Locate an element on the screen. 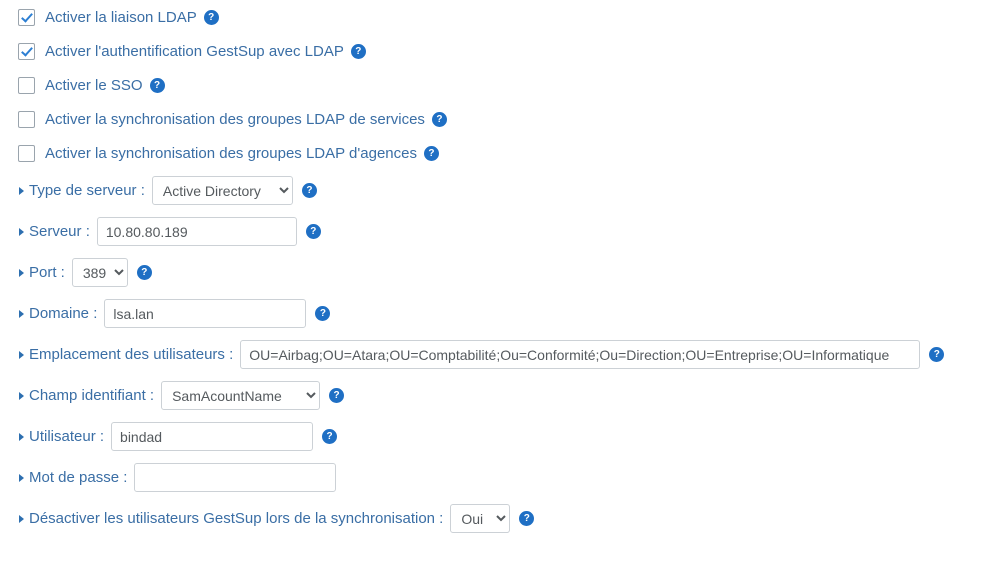  field-label: Utilisateur : is located at coordinates (67, 436).